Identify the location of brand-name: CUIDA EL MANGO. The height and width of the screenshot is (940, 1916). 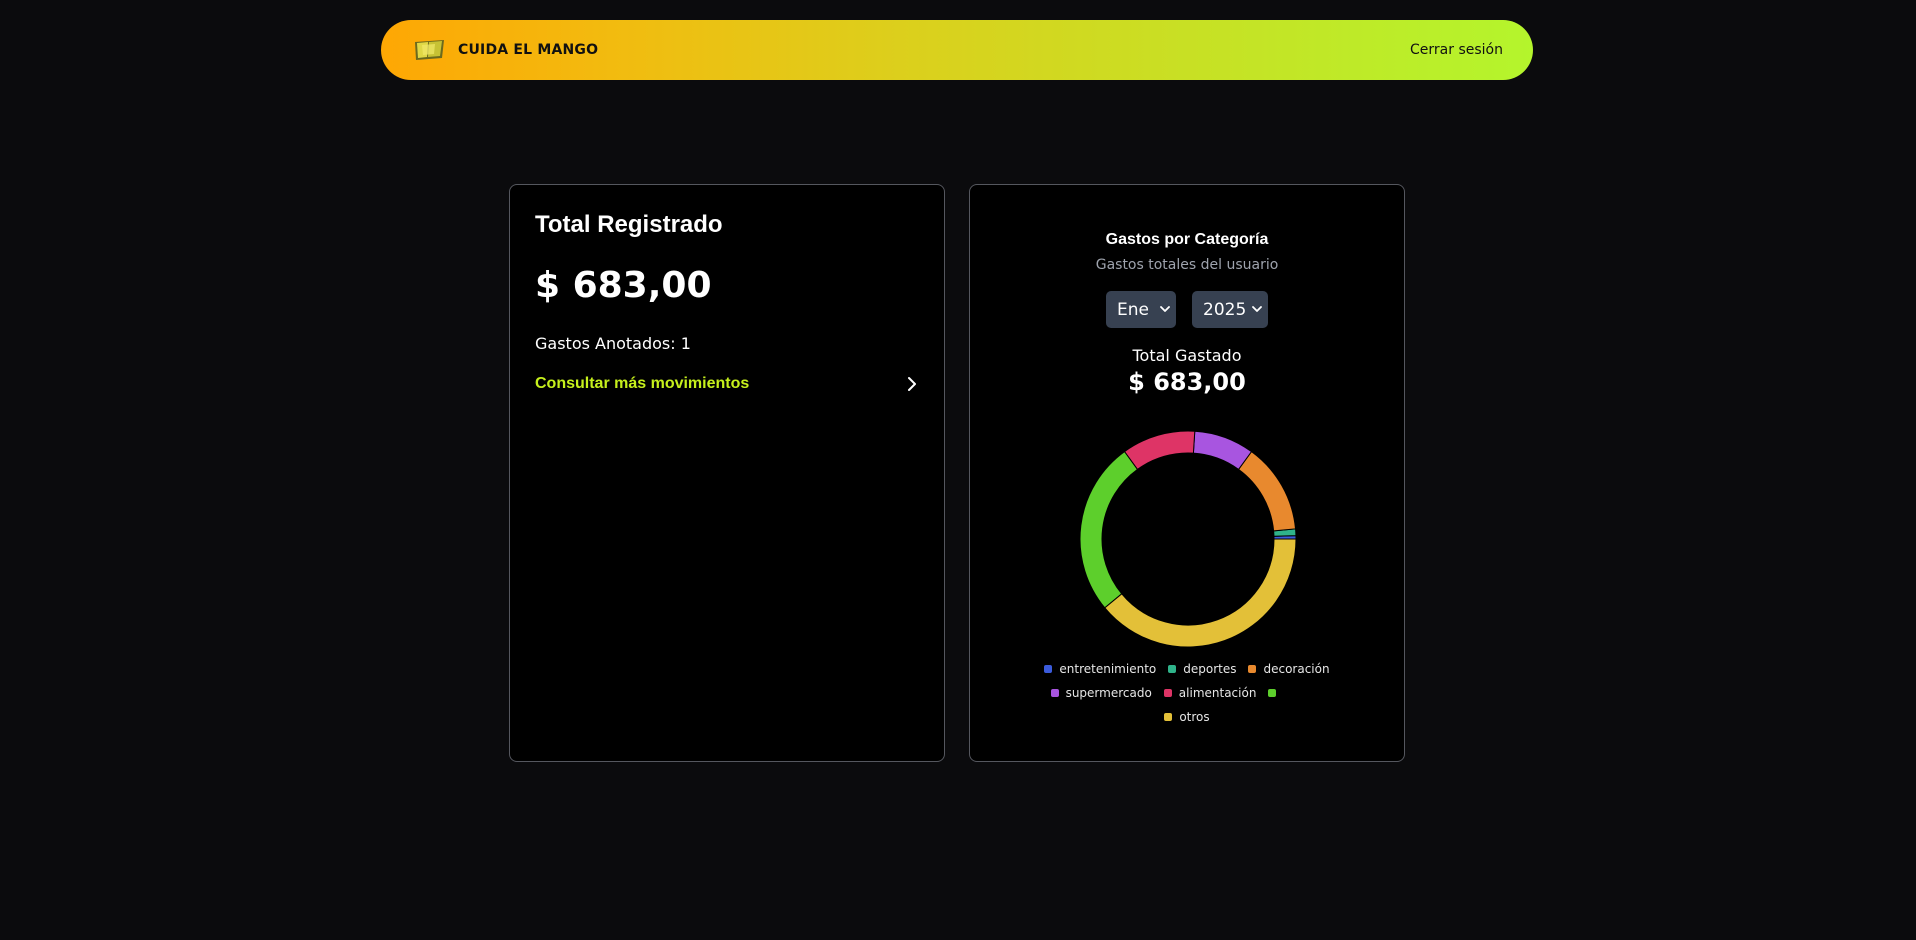
(528, 50).